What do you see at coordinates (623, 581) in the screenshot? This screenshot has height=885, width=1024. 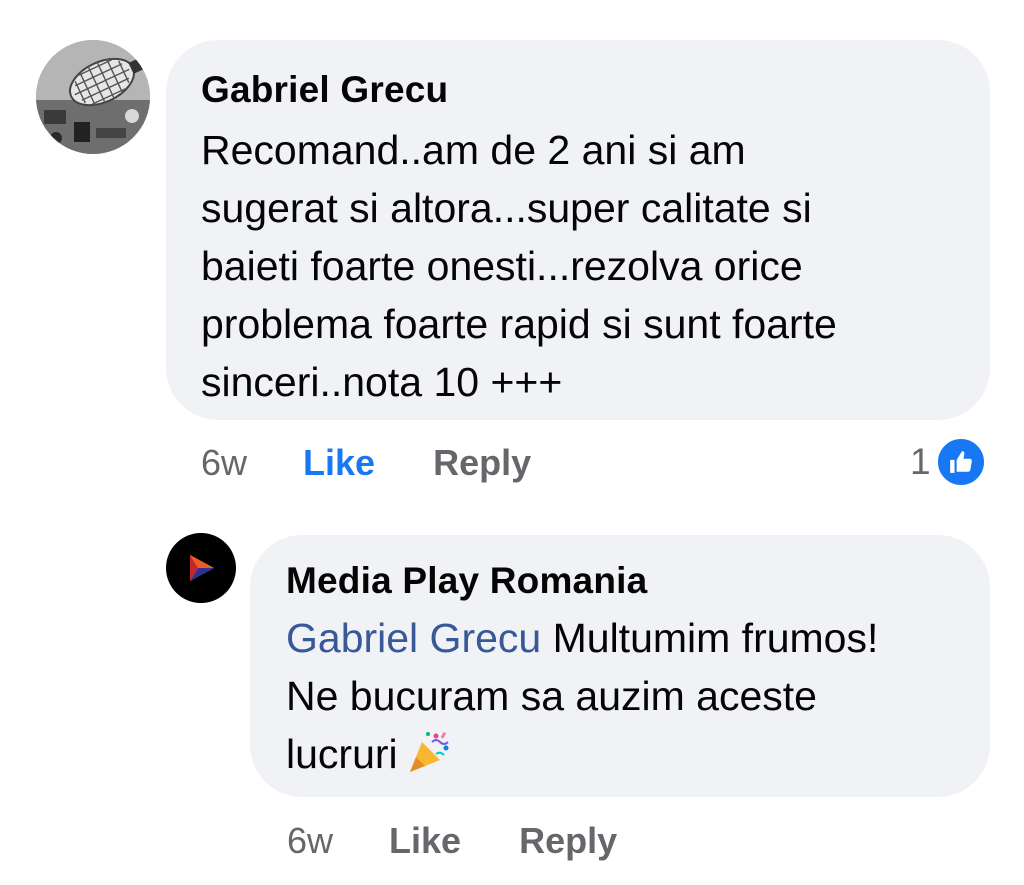 I see `reply-author: Media Play Romania` at bounding box center [623, 581].